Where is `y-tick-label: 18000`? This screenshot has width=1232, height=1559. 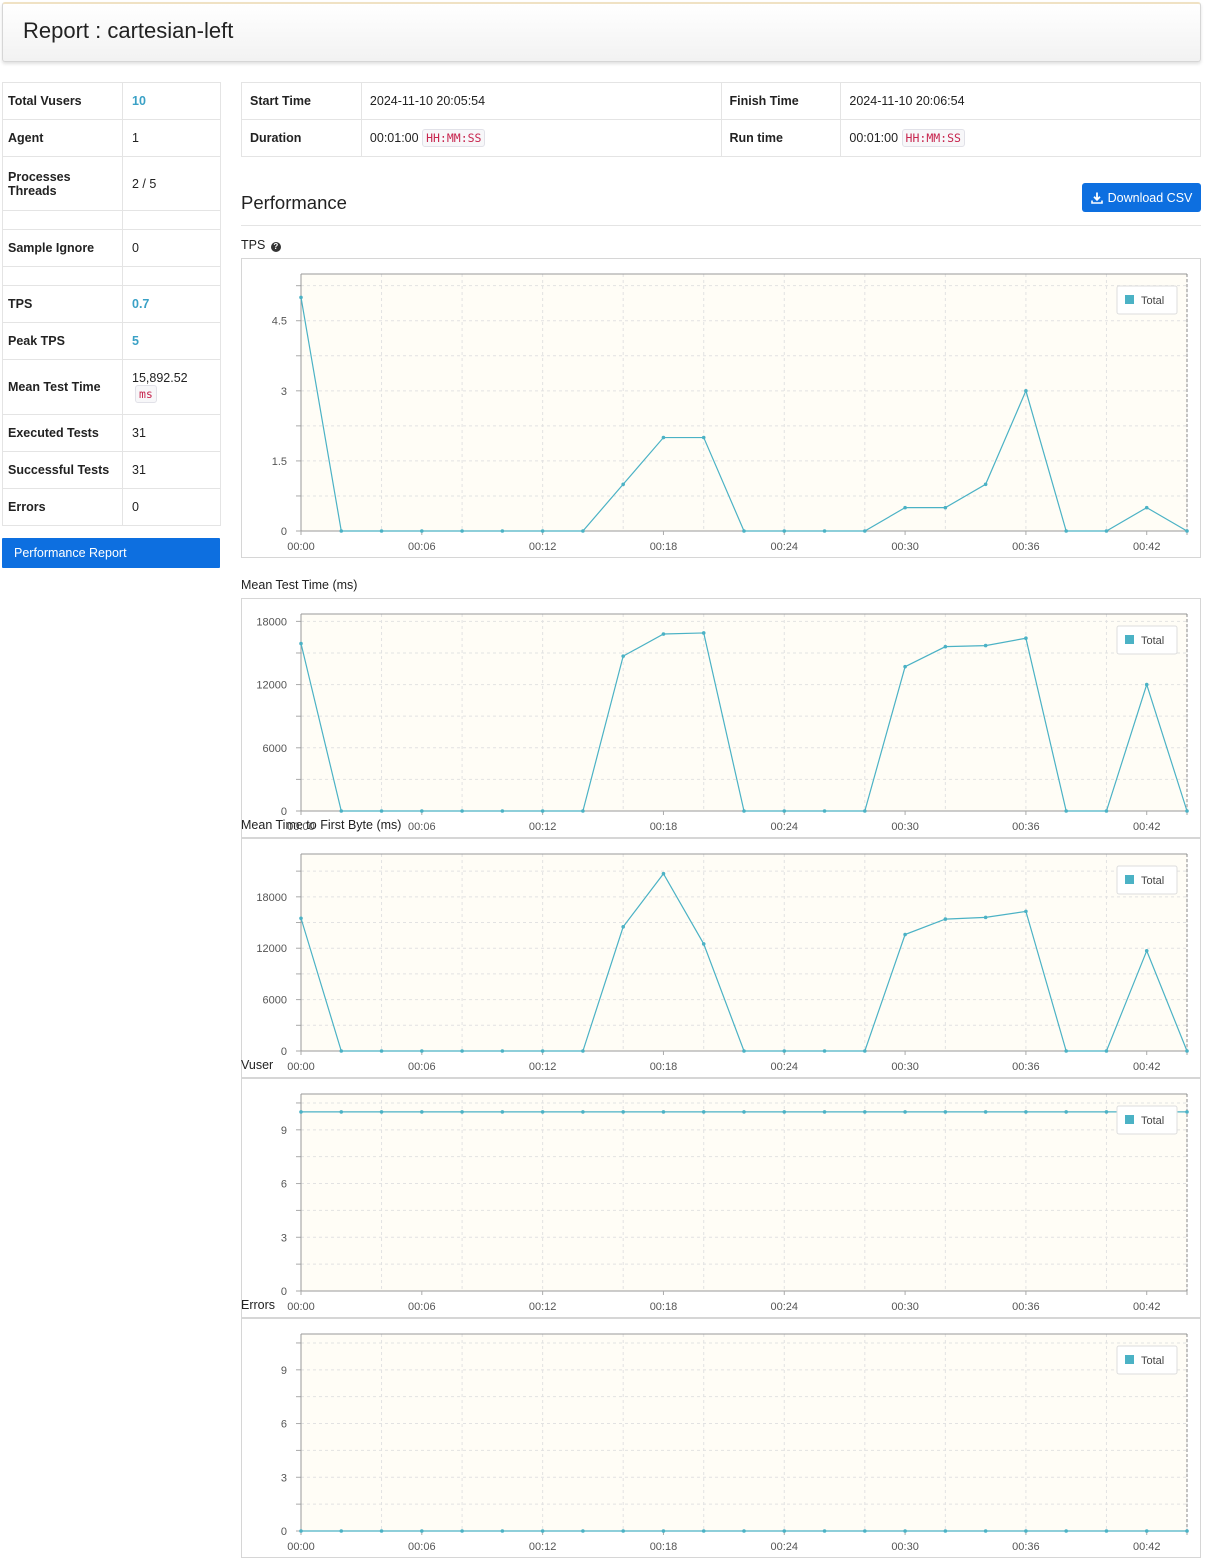
y-tick-label: 18000 is located at coordinates (271, 898).